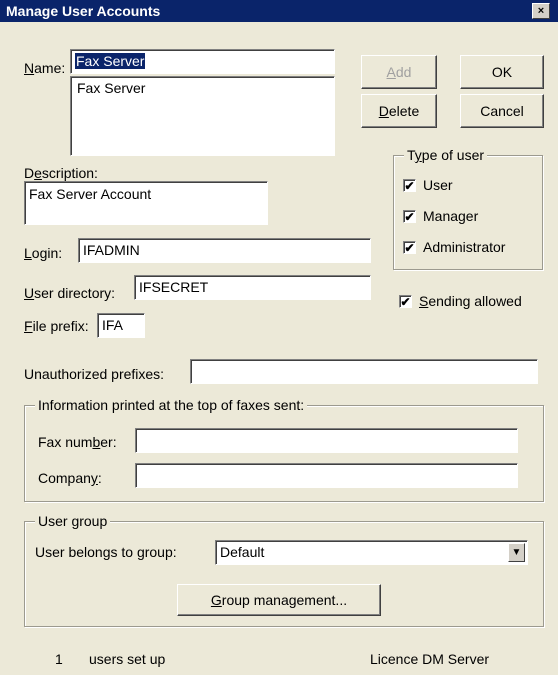 Image resolution: width=558 pixels, height=675 pixels. Describe the element at coordinates (146, 203) in the screenshot. I see `description-input: Fax Server Account` at that location.